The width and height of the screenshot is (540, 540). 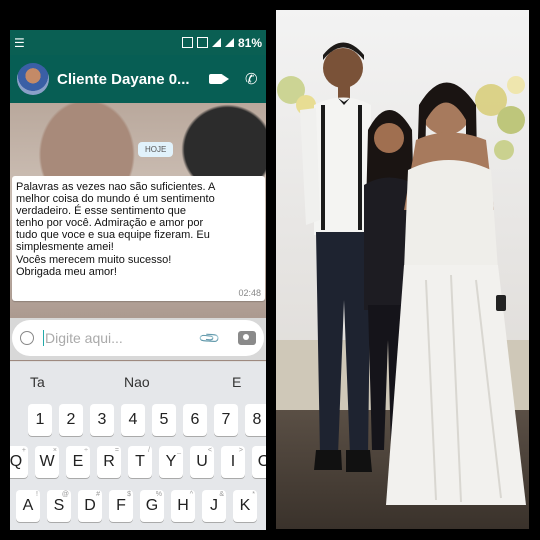 What do you see at coordinates (240, 450) in the screenshot?
I see `key-alt-symbol: >` at bounding box center [240, 450].